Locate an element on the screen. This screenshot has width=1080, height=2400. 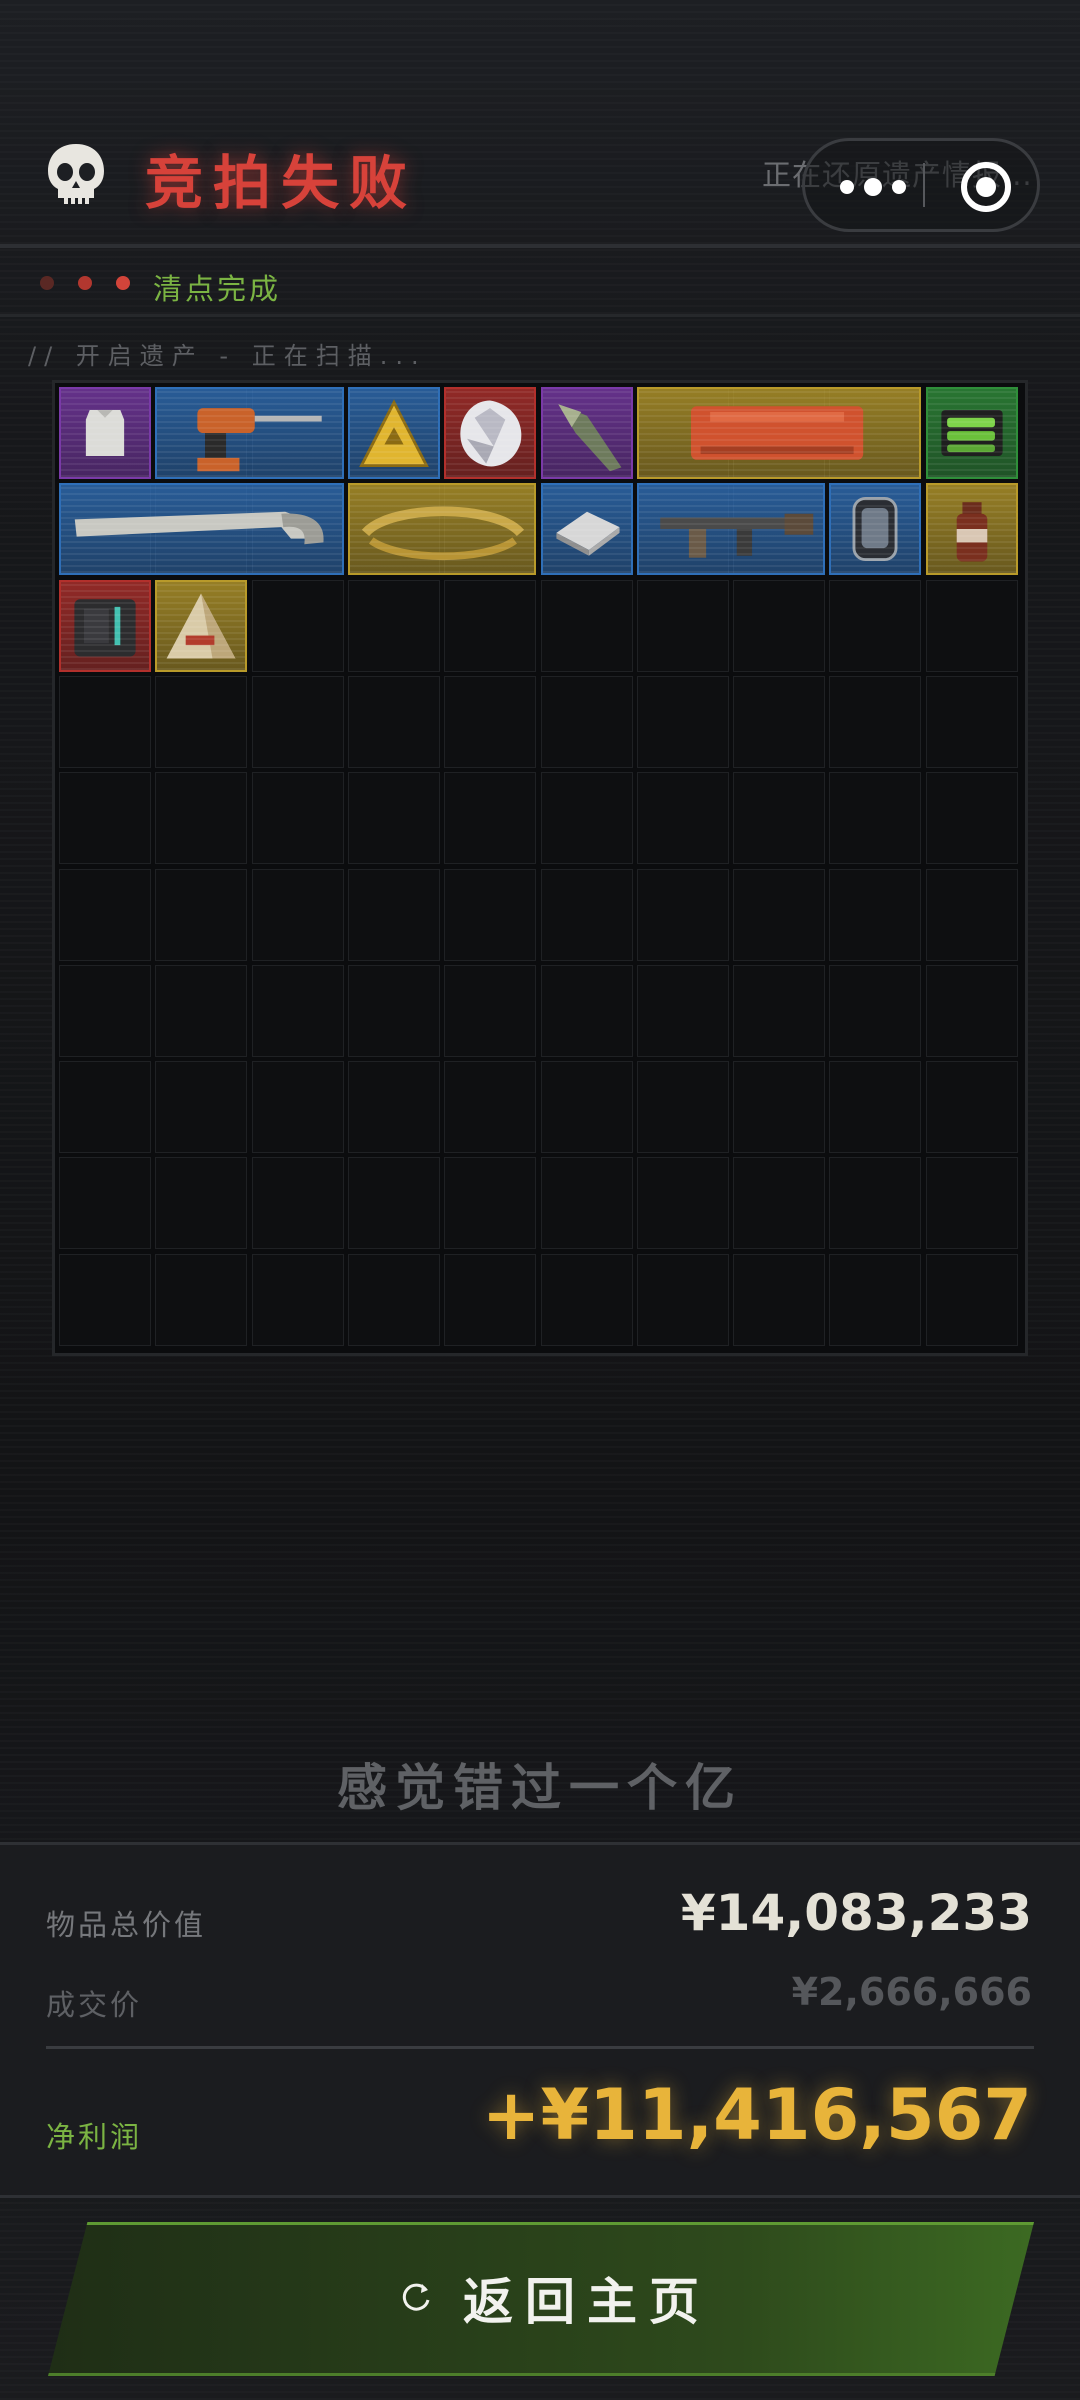
battery-pack-icon is located at coordinates (972, 433).